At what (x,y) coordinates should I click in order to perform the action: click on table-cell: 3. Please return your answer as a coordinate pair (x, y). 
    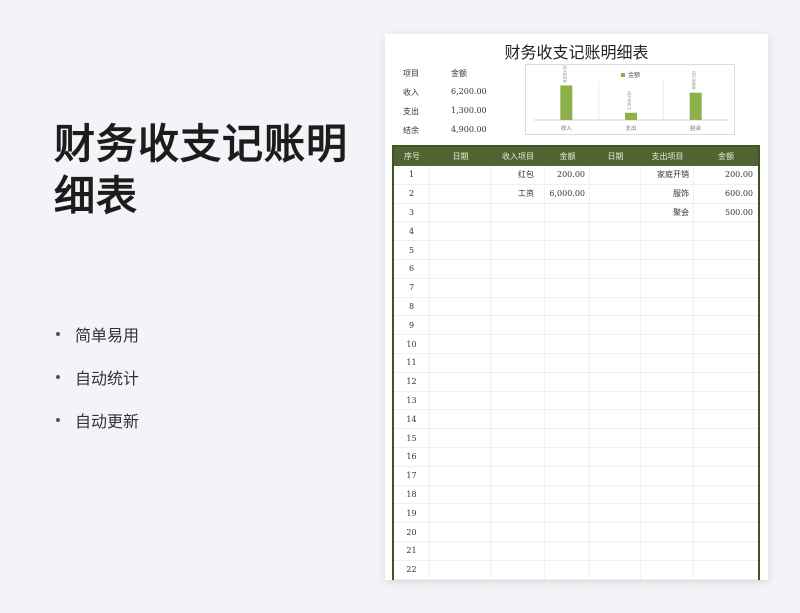
    Looking at the image, I should click on (412, 212).